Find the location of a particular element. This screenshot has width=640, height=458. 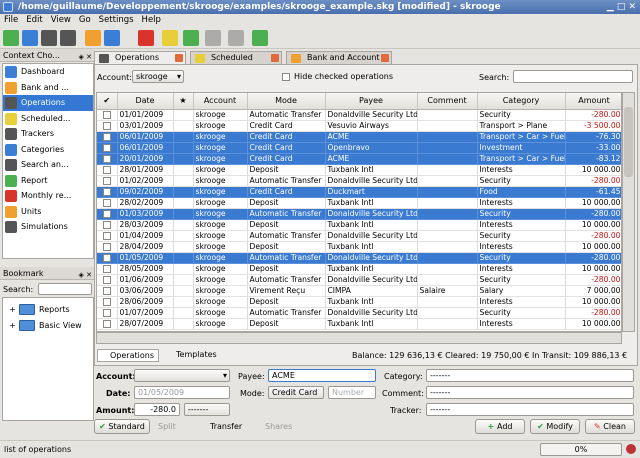

editor-mode-select: Credit Card is located at coordinates (296, 392).